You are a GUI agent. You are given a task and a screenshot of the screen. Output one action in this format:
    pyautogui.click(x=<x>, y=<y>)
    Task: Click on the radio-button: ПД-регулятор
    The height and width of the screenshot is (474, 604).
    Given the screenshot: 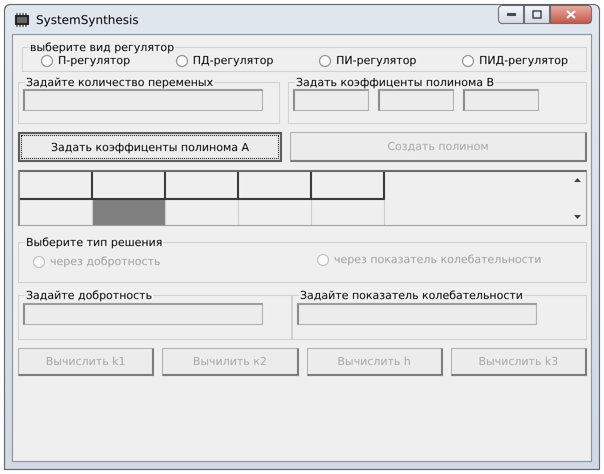 What is the action you would take?
    pyautogui.click(x=225, y=60)
    